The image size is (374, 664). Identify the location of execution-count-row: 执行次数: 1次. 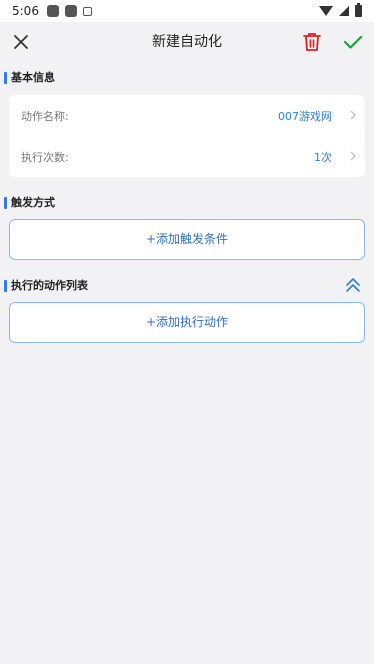
(187, 156).